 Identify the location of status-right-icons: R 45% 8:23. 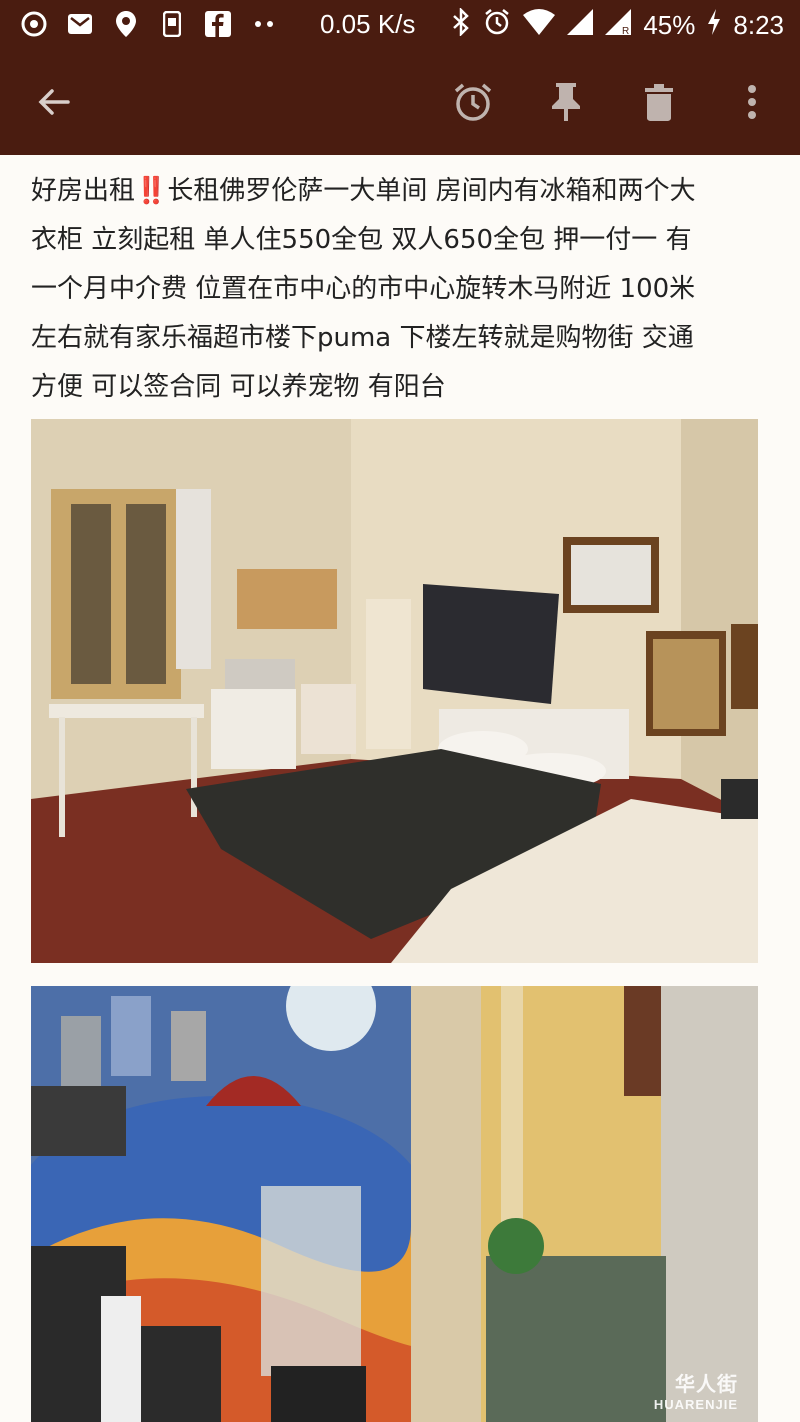
(617, 24).